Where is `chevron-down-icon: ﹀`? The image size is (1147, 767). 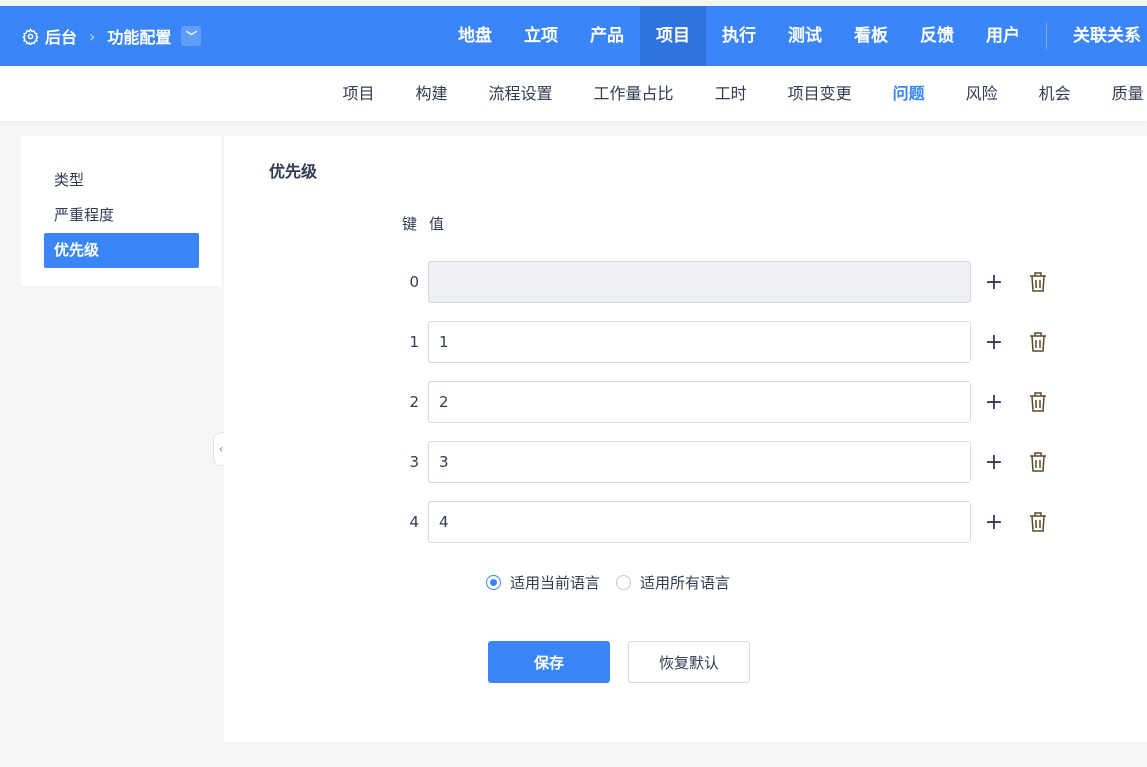 chevron-down-icon: ﹀ is located at coordinates (191, 36).